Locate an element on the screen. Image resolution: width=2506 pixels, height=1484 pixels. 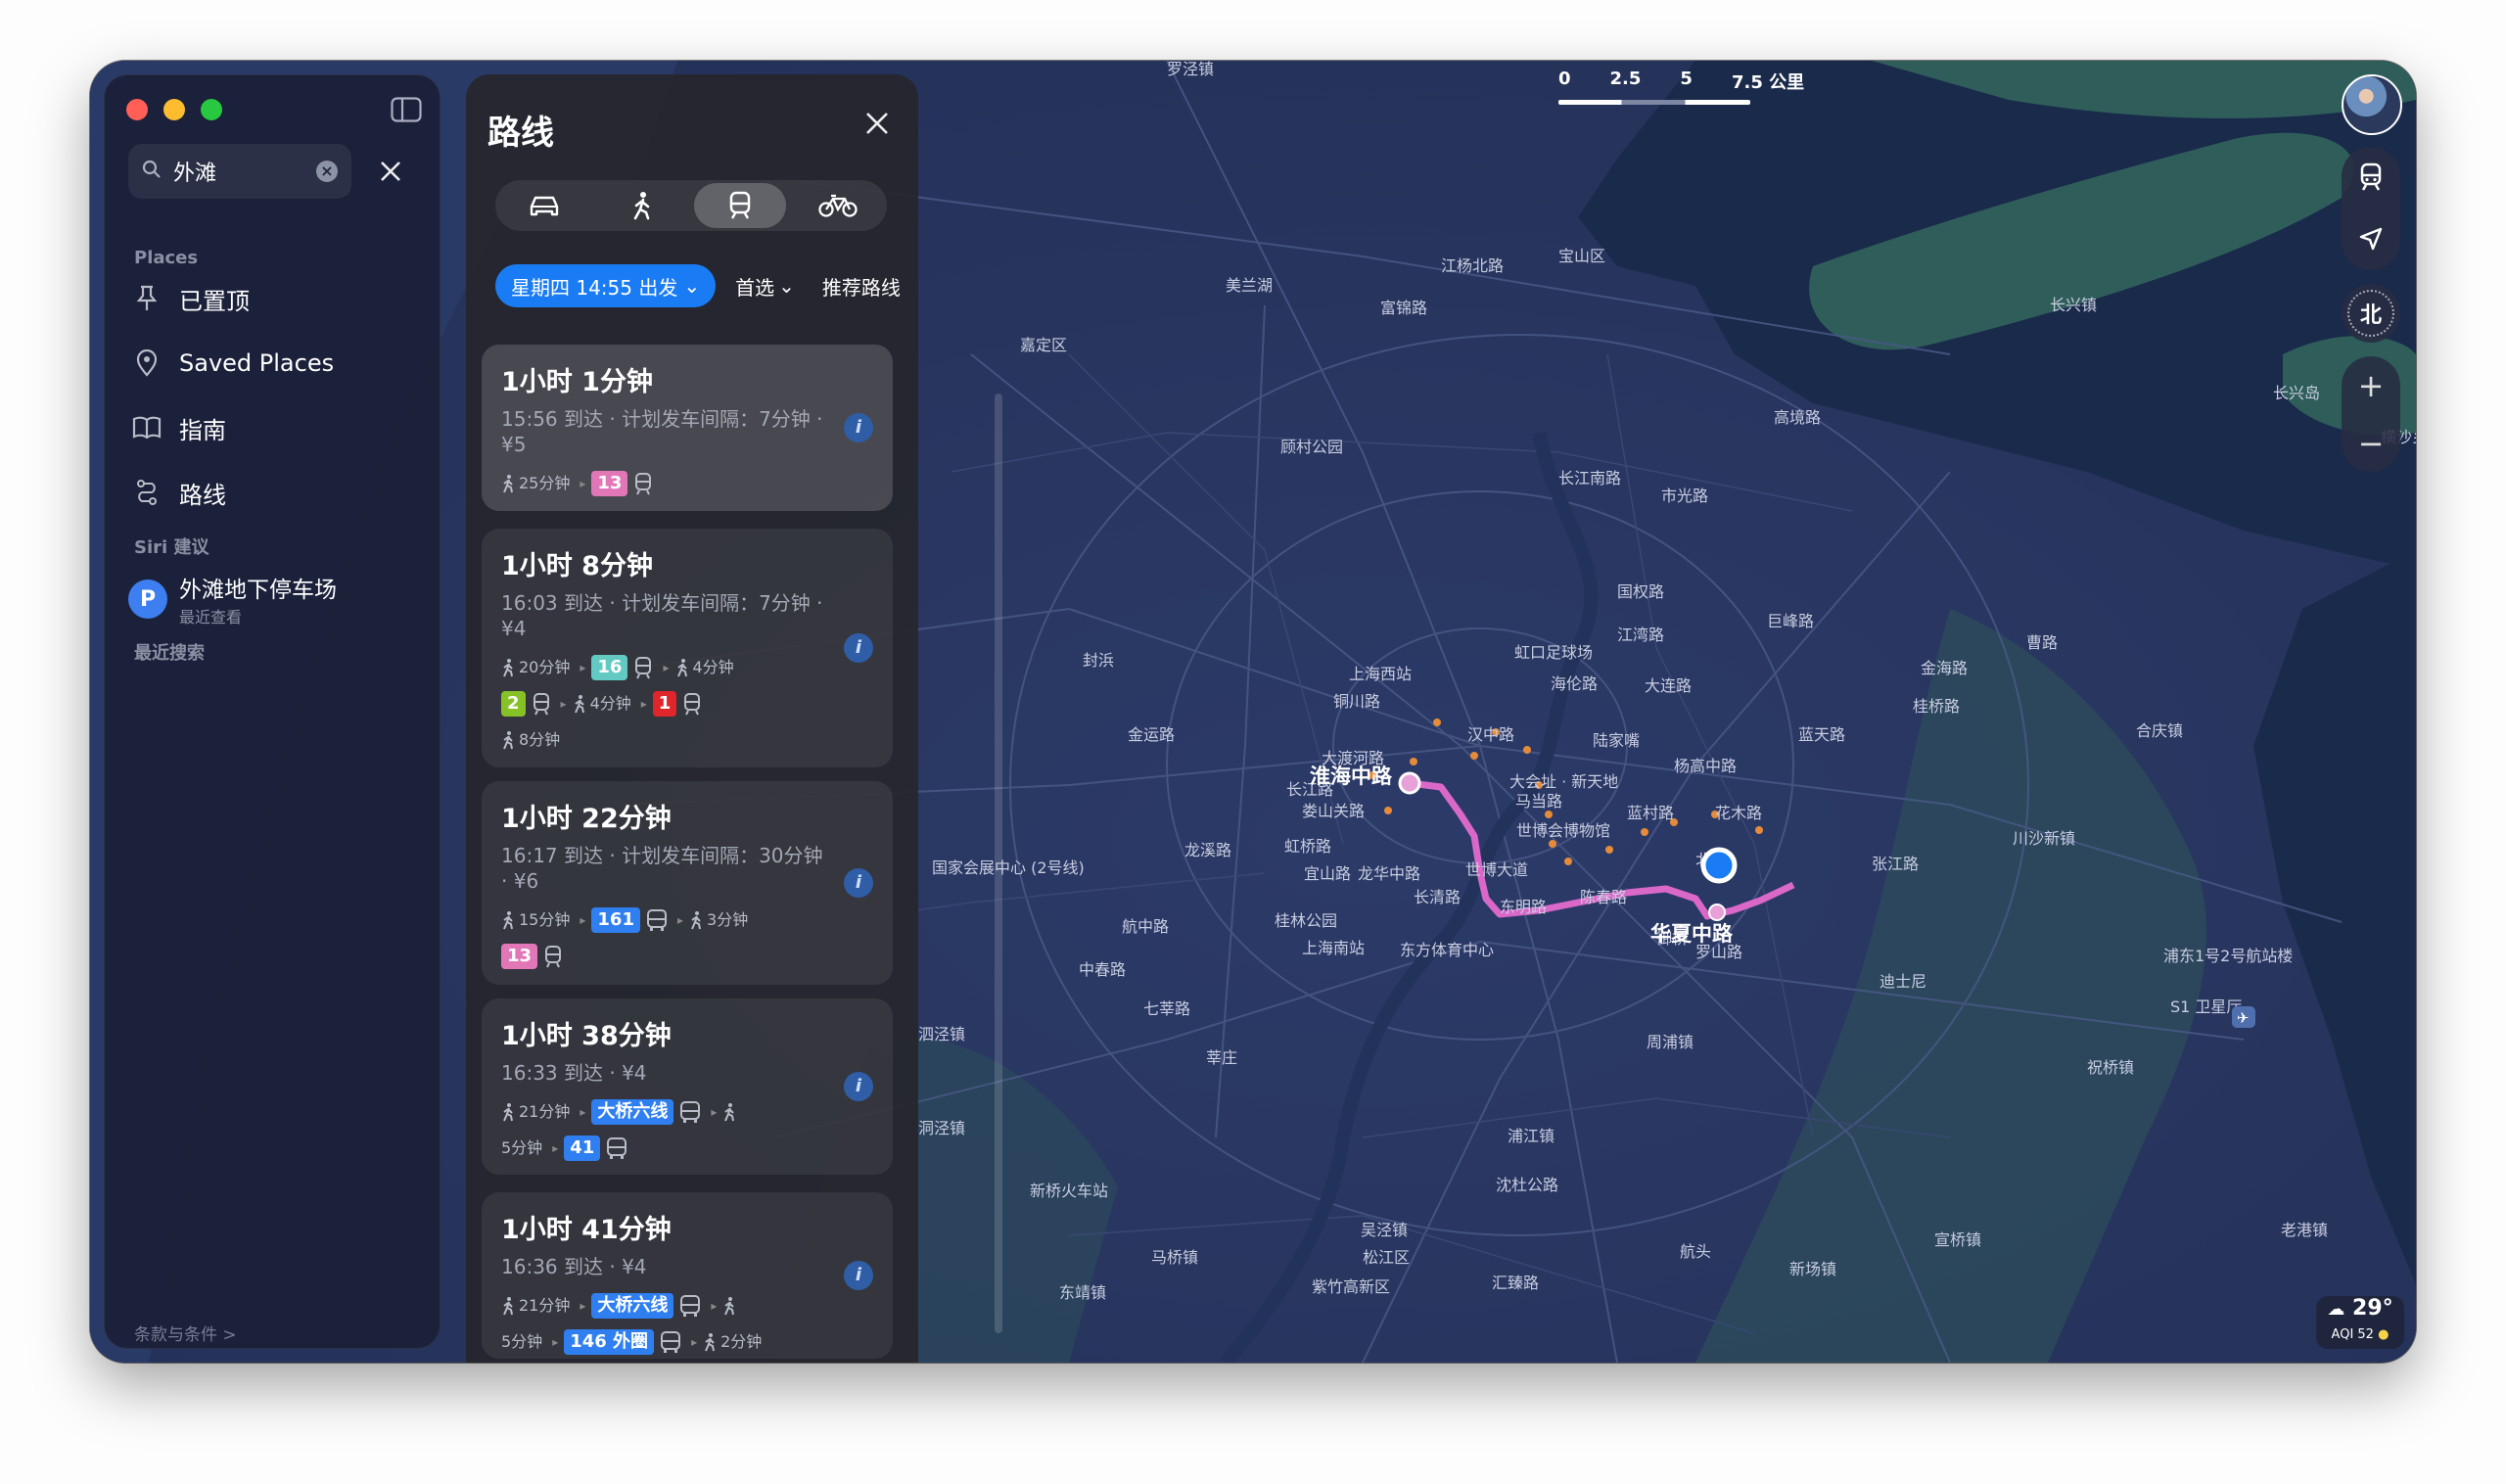
transit-layer-icon is located at coordinates (2371, 179).